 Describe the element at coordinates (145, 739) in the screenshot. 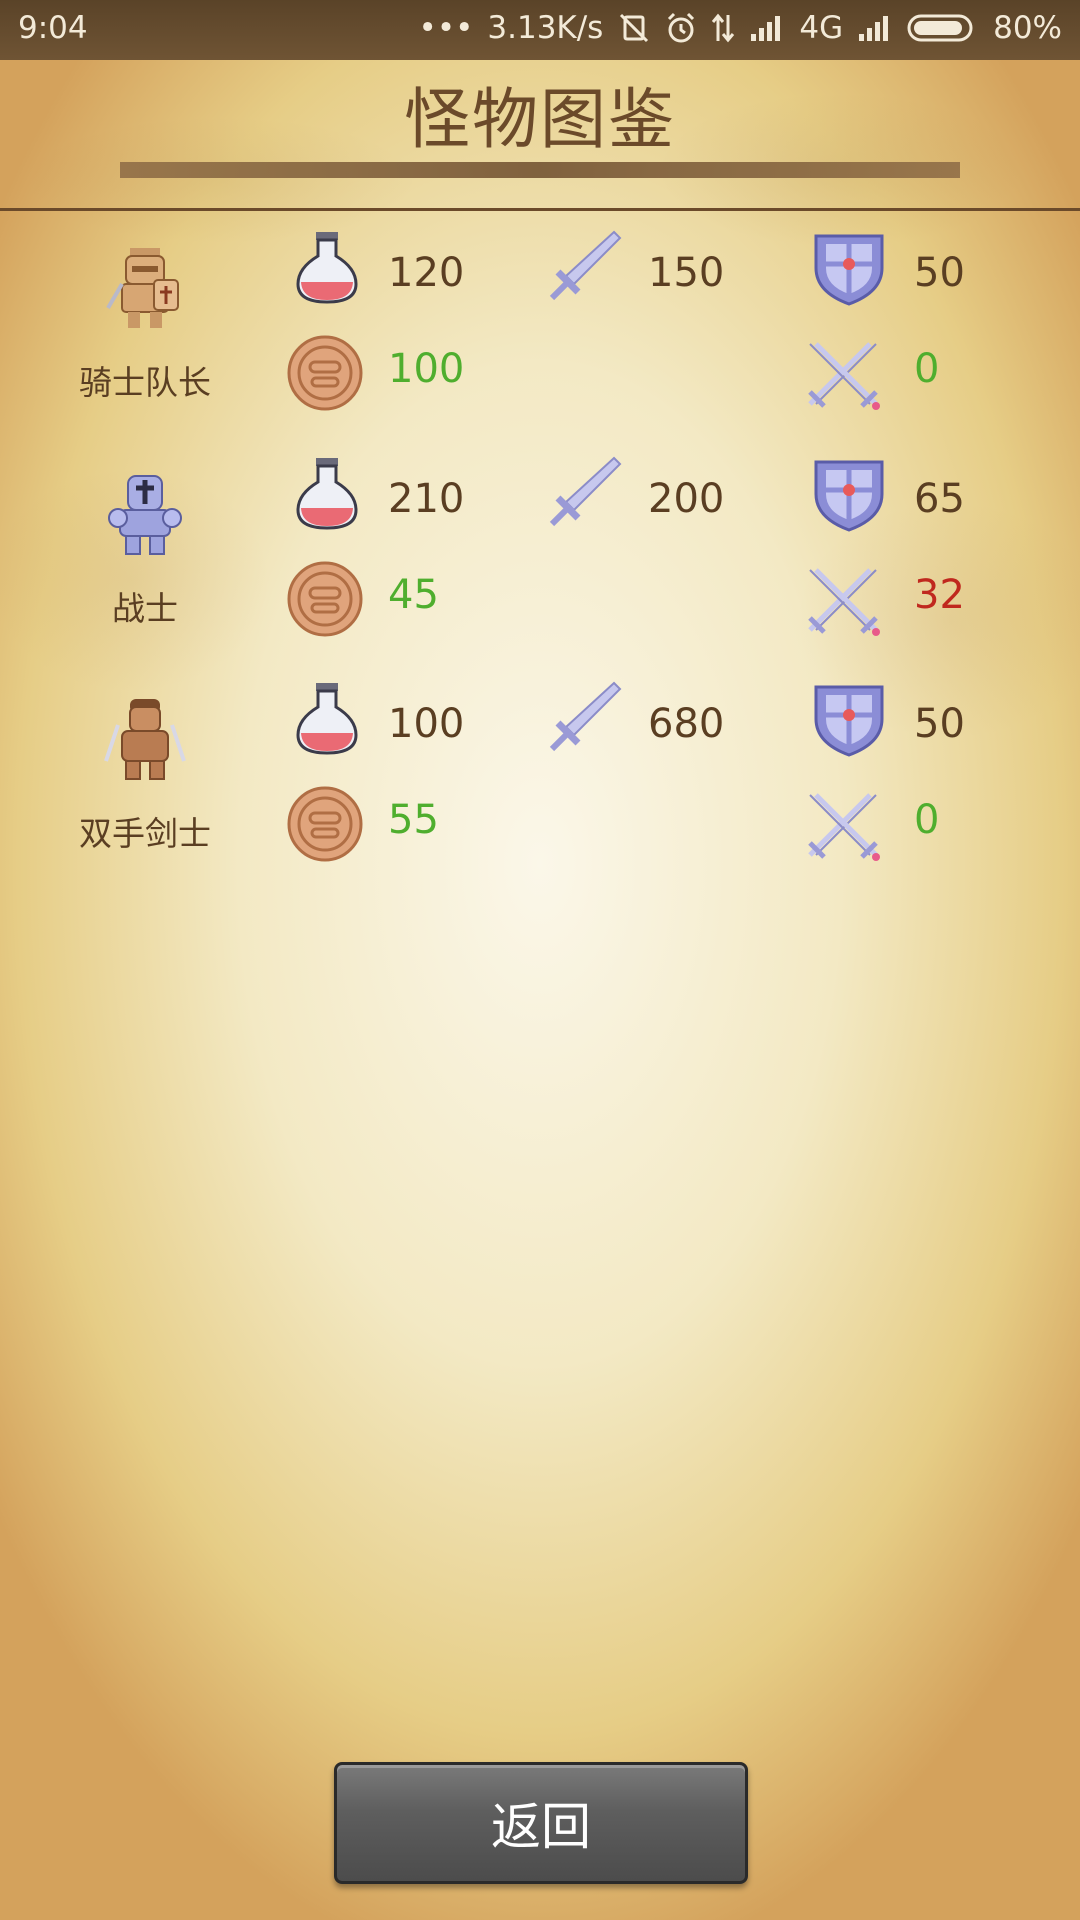

I see `two-handed-swordsman-sprite` at that location.